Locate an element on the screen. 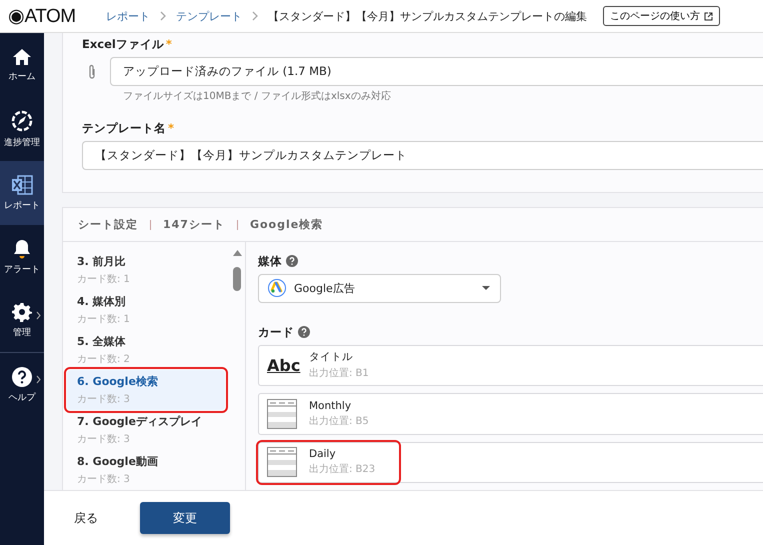  section-heading: Google検索 is located at coordinates (287, 224).